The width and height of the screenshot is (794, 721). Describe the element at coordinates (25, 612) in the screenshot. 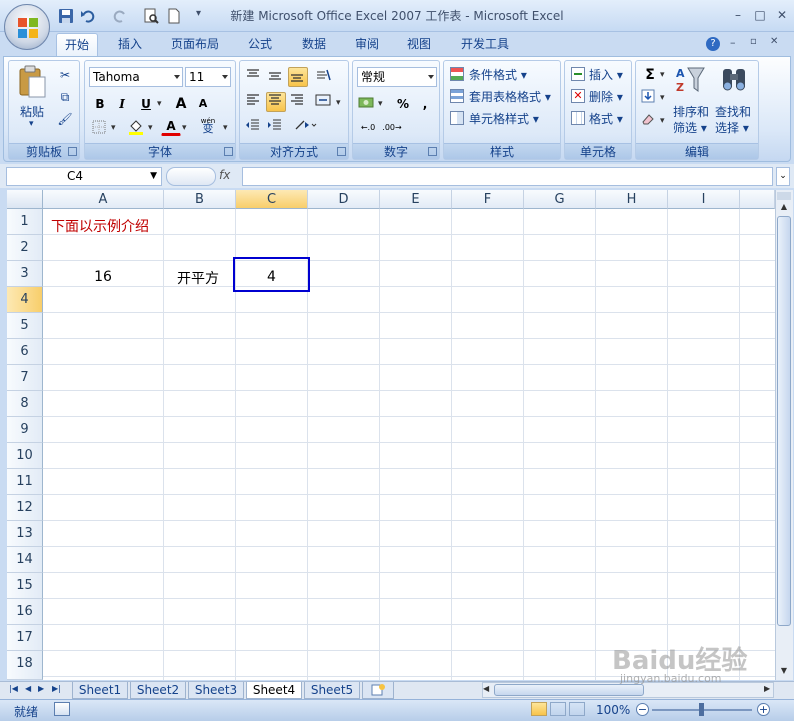

I see `row-header-16: 16` at that location.